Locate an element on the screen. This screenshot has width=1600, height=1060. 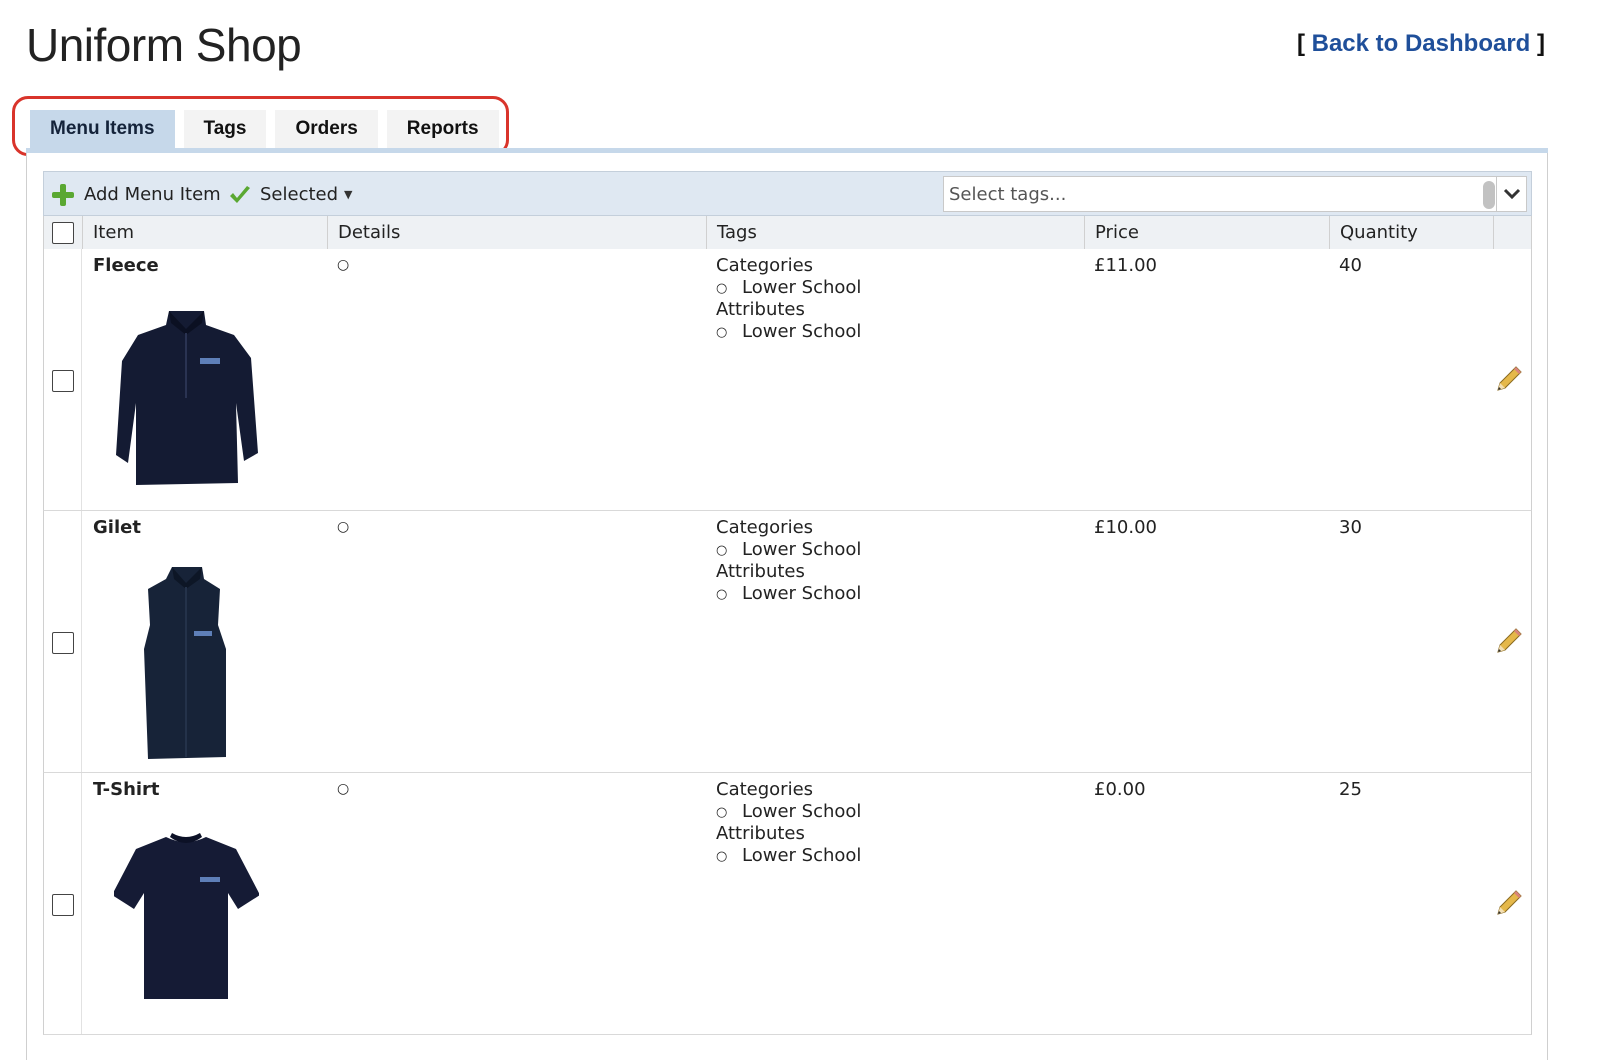
column-header-actions is located at coordinates (1512, 232).